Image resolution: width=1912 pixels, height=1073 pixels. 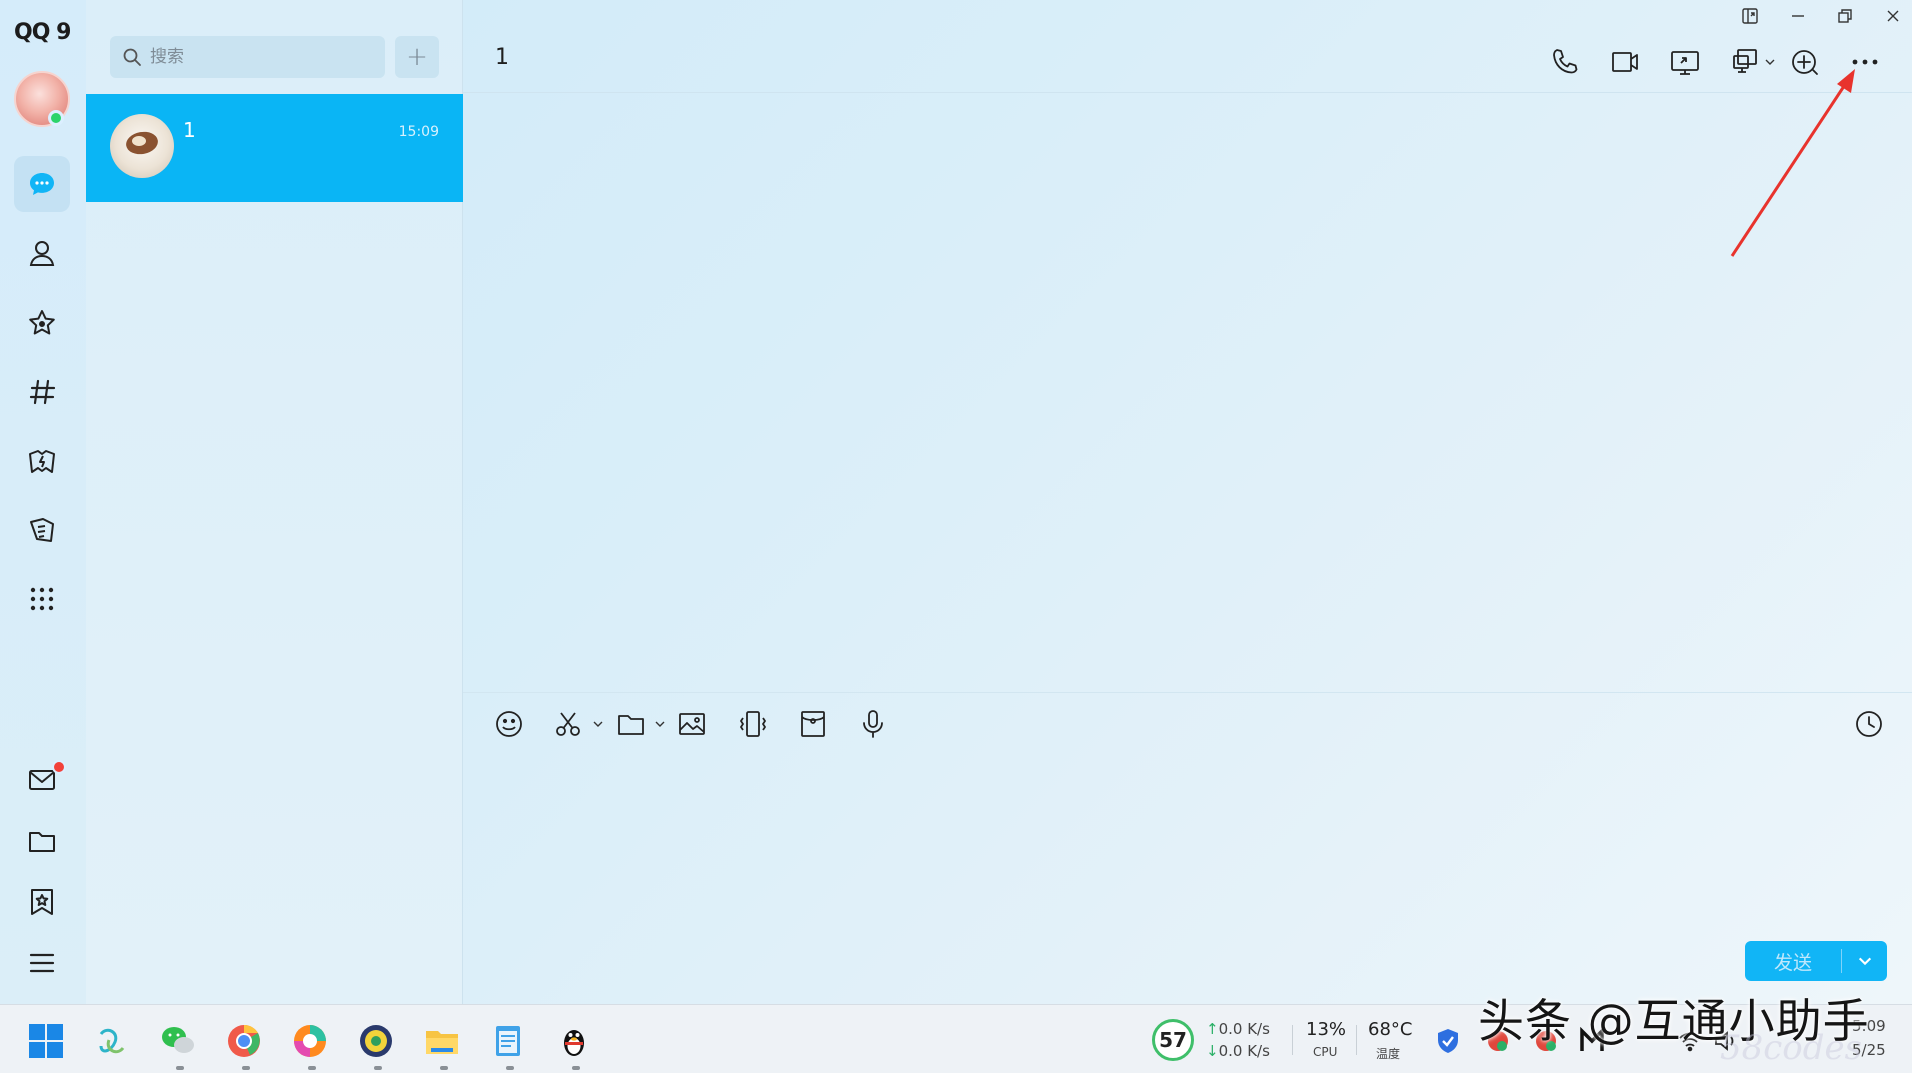 I want to click on send-image-button, so click(x=692, y=724).